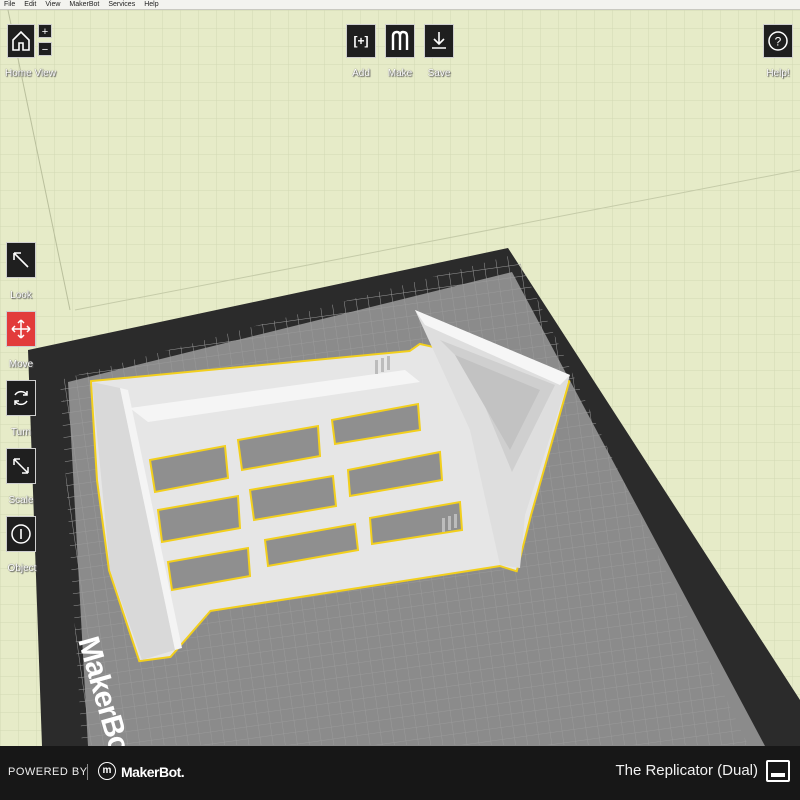 The height and width of the screenshot is (800, 800). I want to click on menu-help: Help, so click(151, 5).